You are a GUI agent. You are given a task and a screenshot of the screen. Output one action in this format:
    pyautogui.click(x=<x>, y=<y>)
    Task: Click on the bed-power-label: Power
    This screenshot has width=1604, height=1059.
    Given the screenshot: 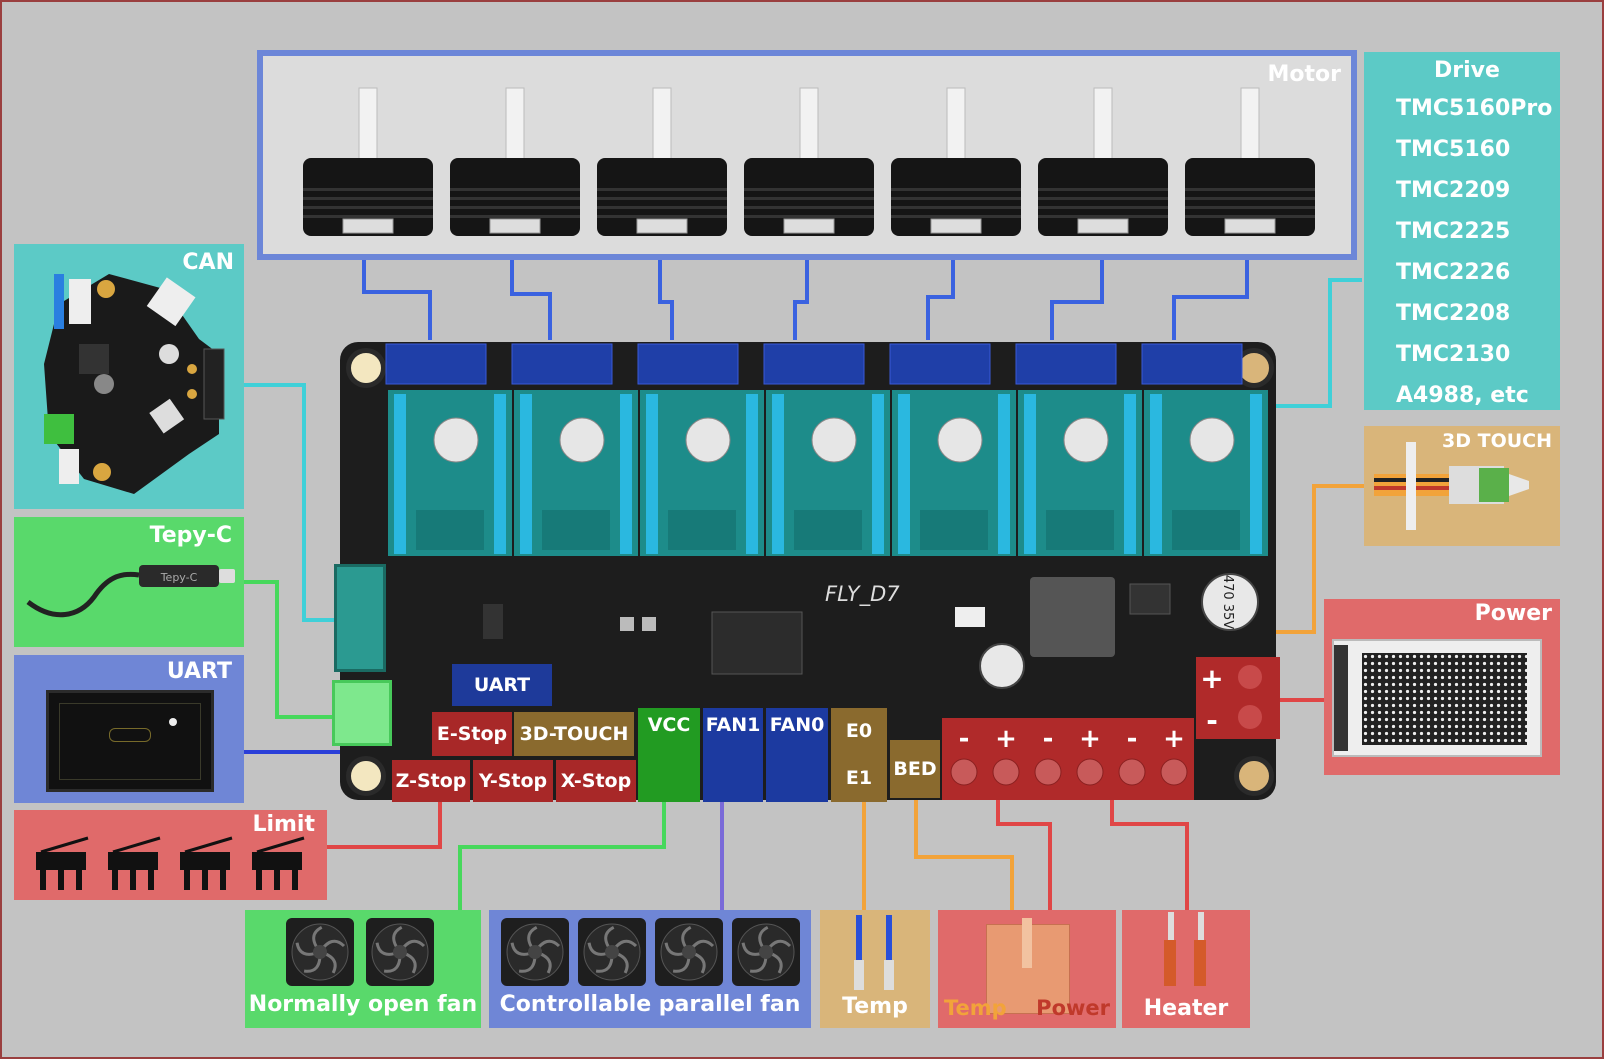 What is the action you would take?
    pyautogui.click(x=1073, y=1008)
    